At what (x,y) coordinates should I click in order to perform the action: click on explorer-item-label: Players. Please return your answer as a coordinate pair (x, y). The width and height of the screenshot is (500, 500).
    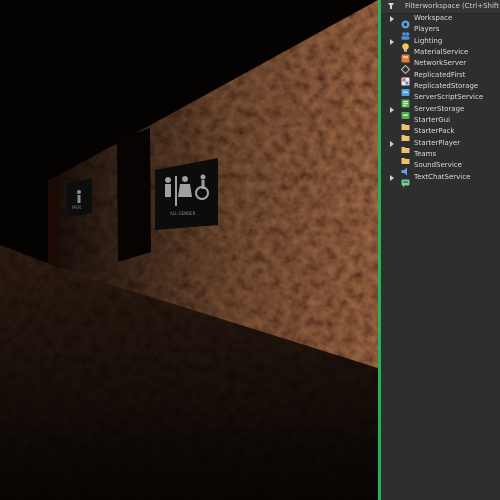
    Looking at the image, I should click on (427, 29).